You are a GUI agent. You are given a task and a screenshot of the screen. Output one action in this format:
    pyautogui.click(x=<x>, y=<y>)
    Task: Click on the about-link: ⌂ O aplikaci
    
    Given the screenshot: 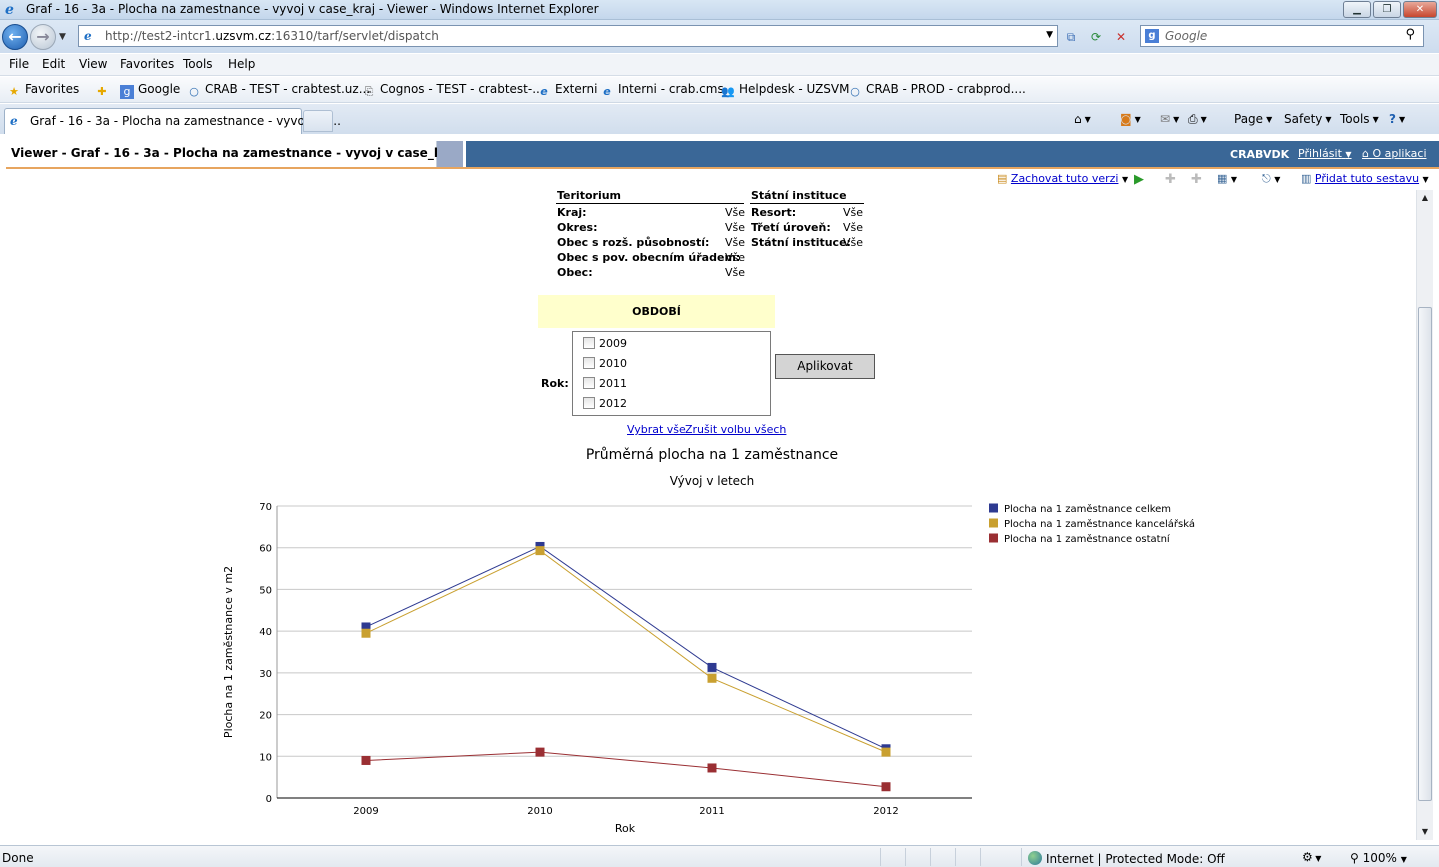 What is the action you would take?
    pyautogui.click(x=1394, y=153)
    